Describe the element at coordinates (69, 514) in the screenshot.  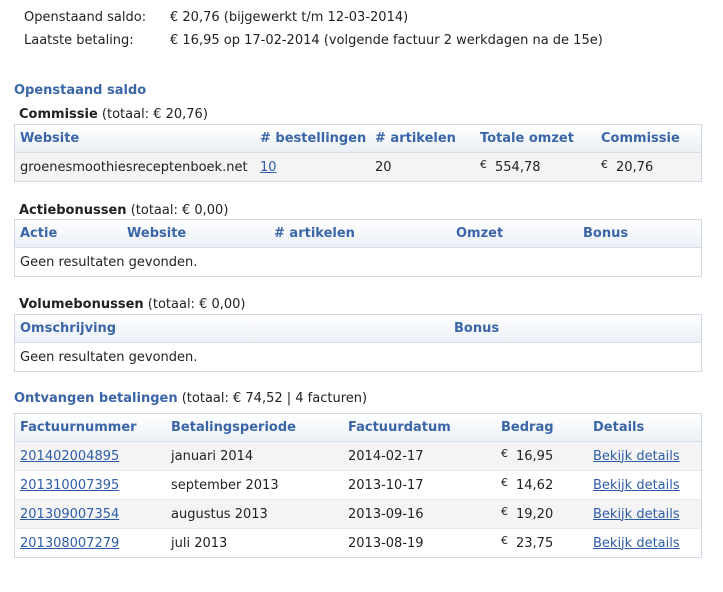
I see `invoice-link: 201309007354` at that location.